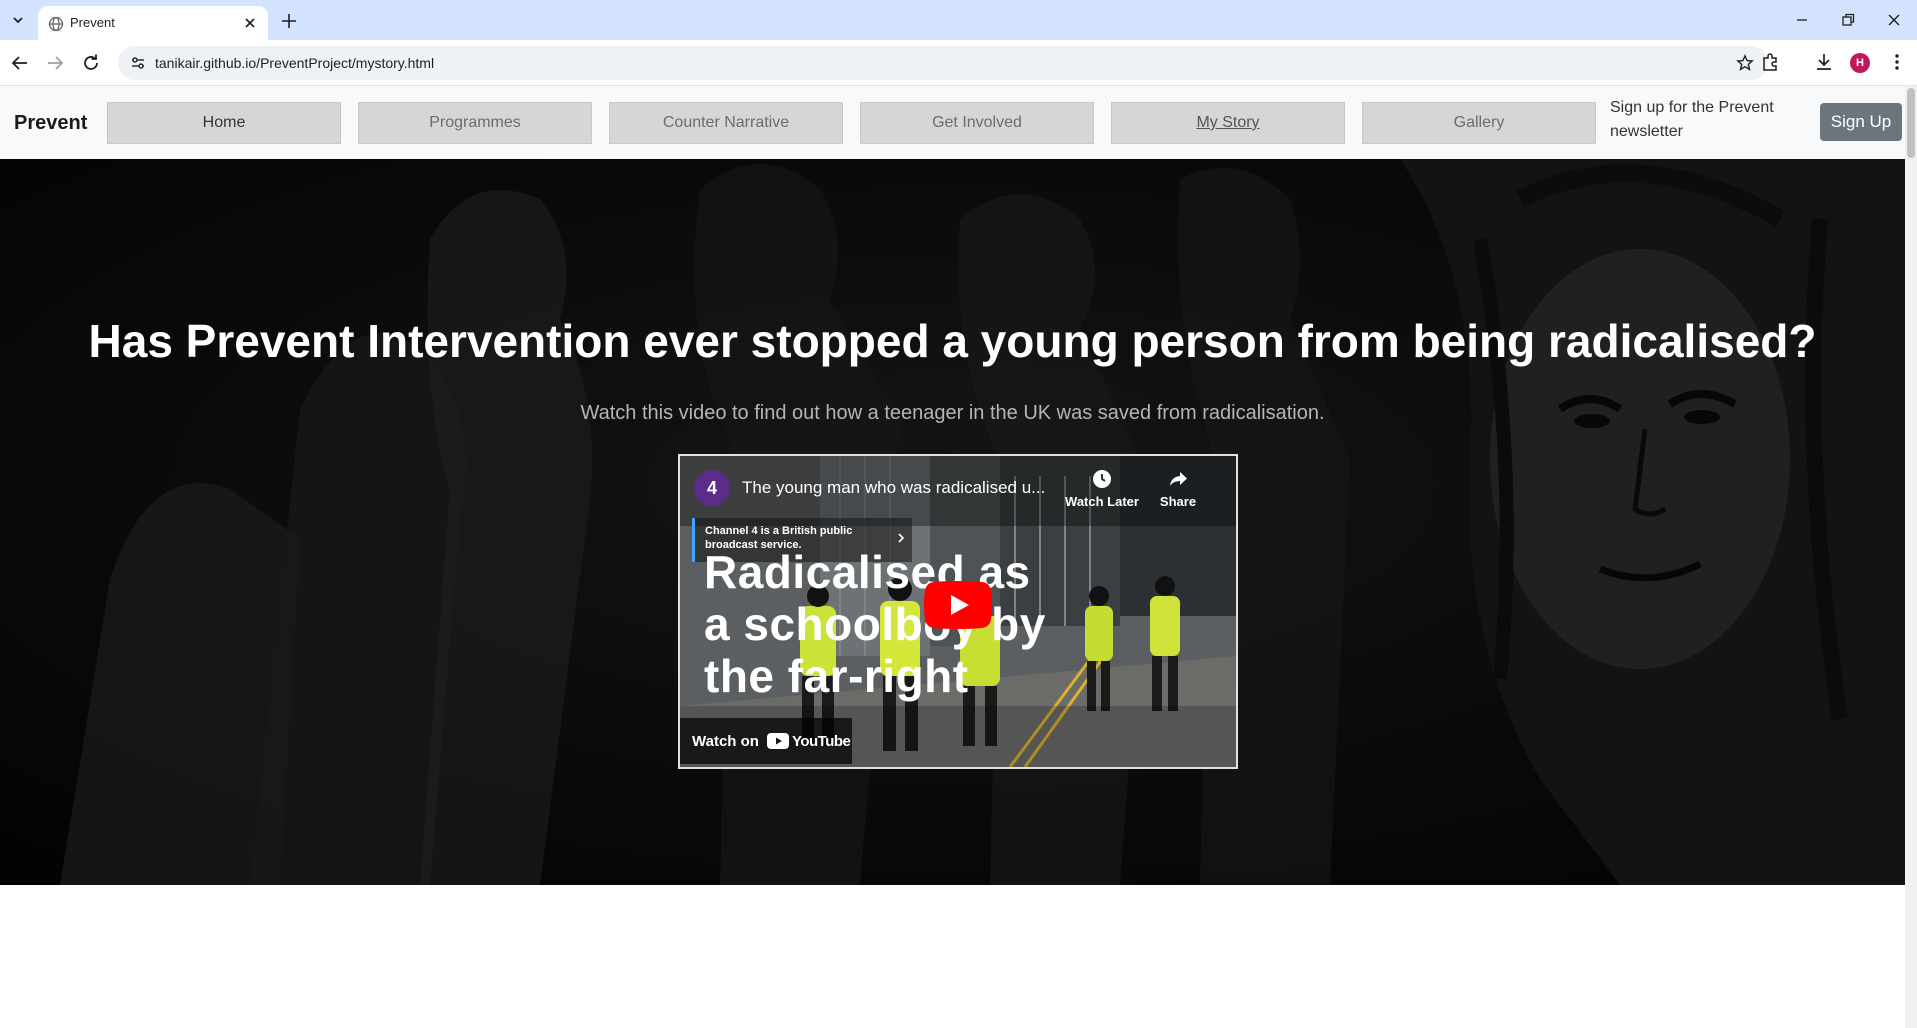  Describe the element at coordinates (1848, 20) in the screenshot. I see `restore-window-icon` at that location.